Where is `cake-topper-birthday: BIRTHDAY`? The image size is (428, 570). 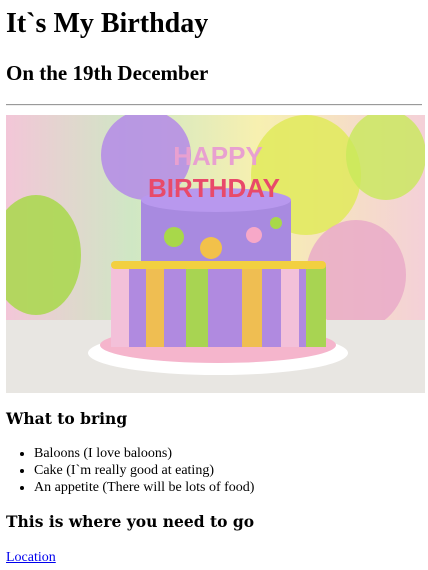 cake-topper-birthday: BIRTHDAY is located at coordinates (214, 188).